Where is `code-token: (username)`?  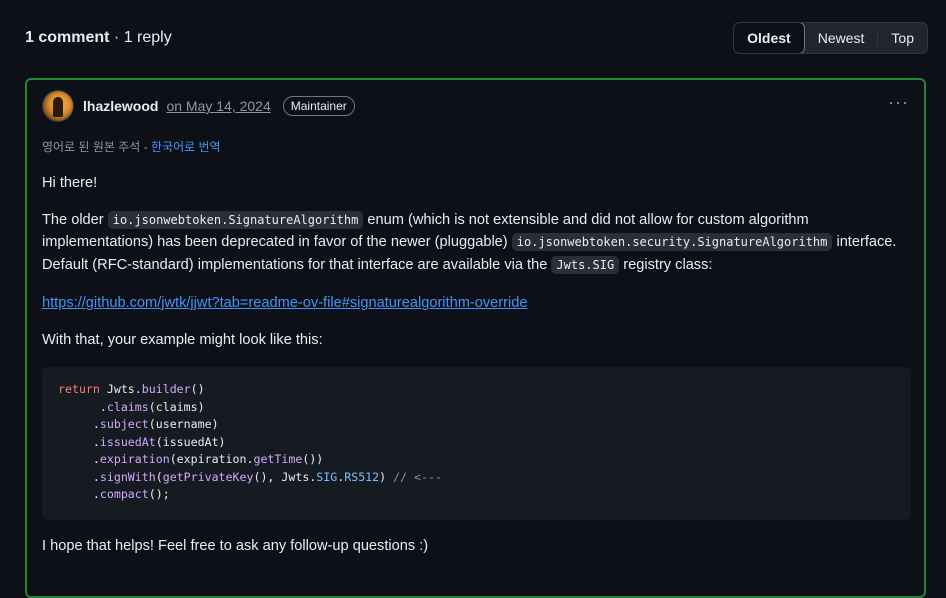
code-token: (username) is located at coordinates (183, 424).